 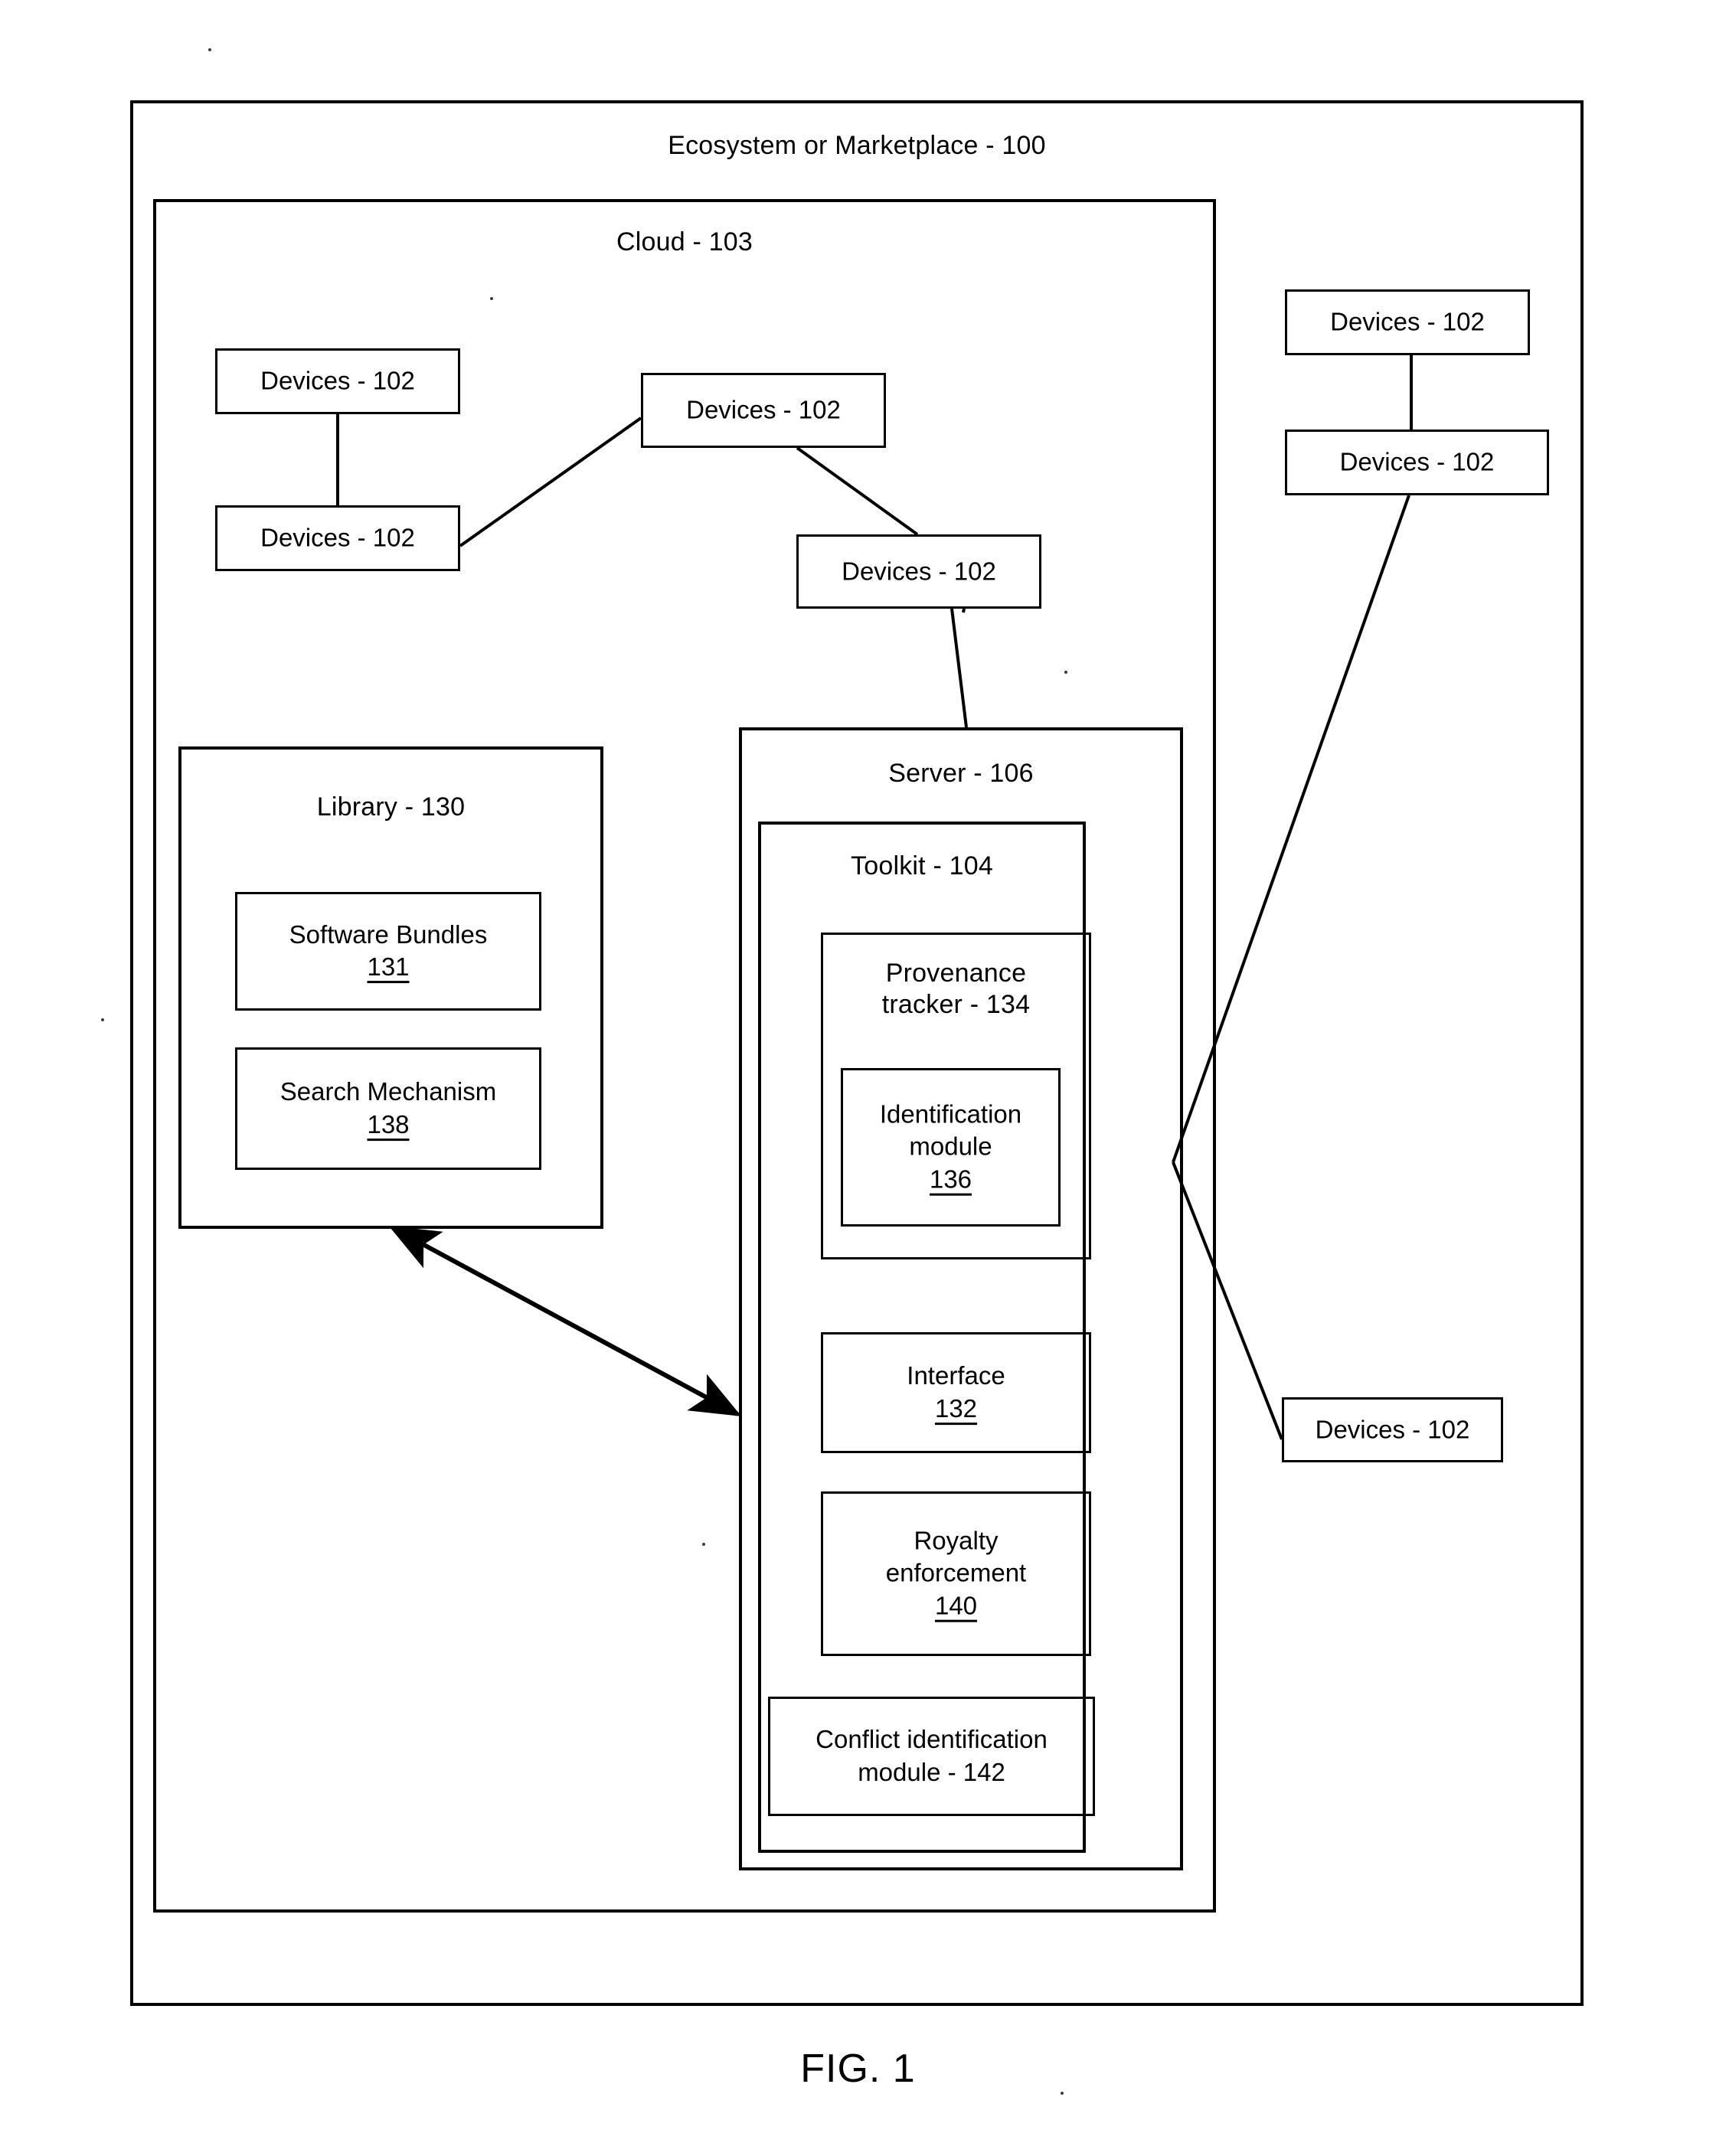 I want to click on device-box-1: Devices - 102, so click(x=338, y=381).